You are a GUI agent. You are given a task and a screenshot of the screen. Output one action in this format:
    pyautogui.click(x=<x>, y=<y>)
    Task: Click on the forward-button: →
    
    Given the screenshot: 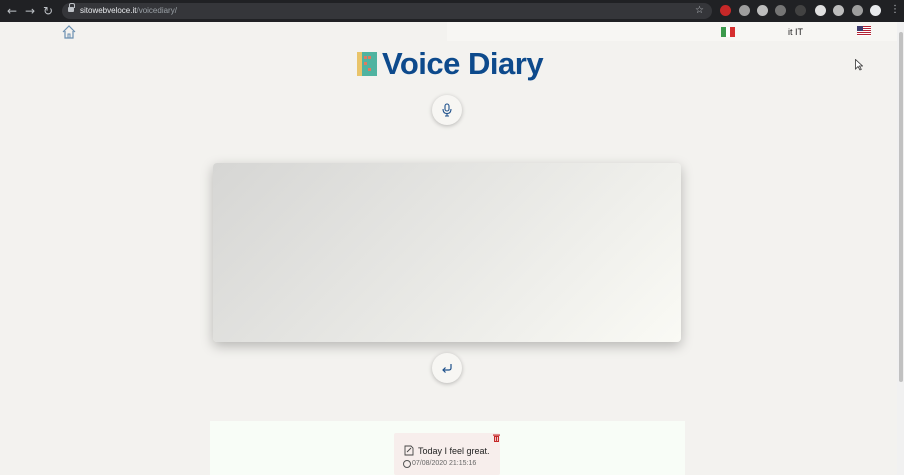 What is the action you would take?
    pyautogui.click(x=30, y=11)
    